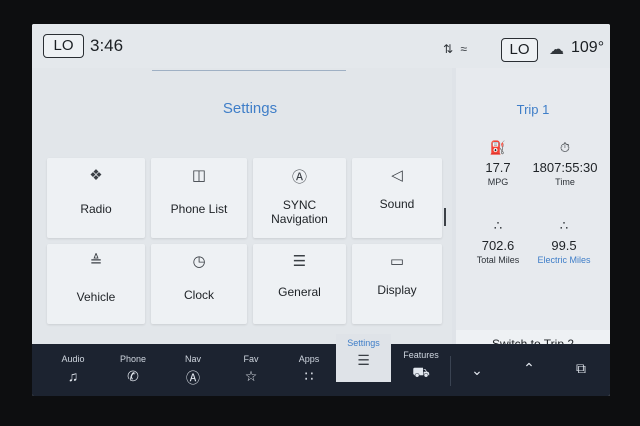 The height and width of the screenshot is (426, 640). What do you see at coordinates (588, 47) in the screenshot?
I see `outside-temperature: 109°` at bounding box center [588, 47].